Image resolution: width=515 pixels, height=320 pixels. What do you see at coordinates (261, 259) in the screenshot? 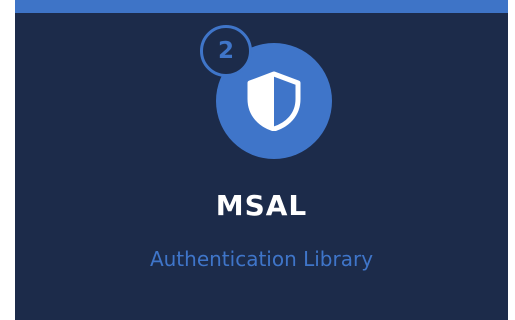
I see `card-subtitle: Authentication Library` at bounding box center [261, 259].